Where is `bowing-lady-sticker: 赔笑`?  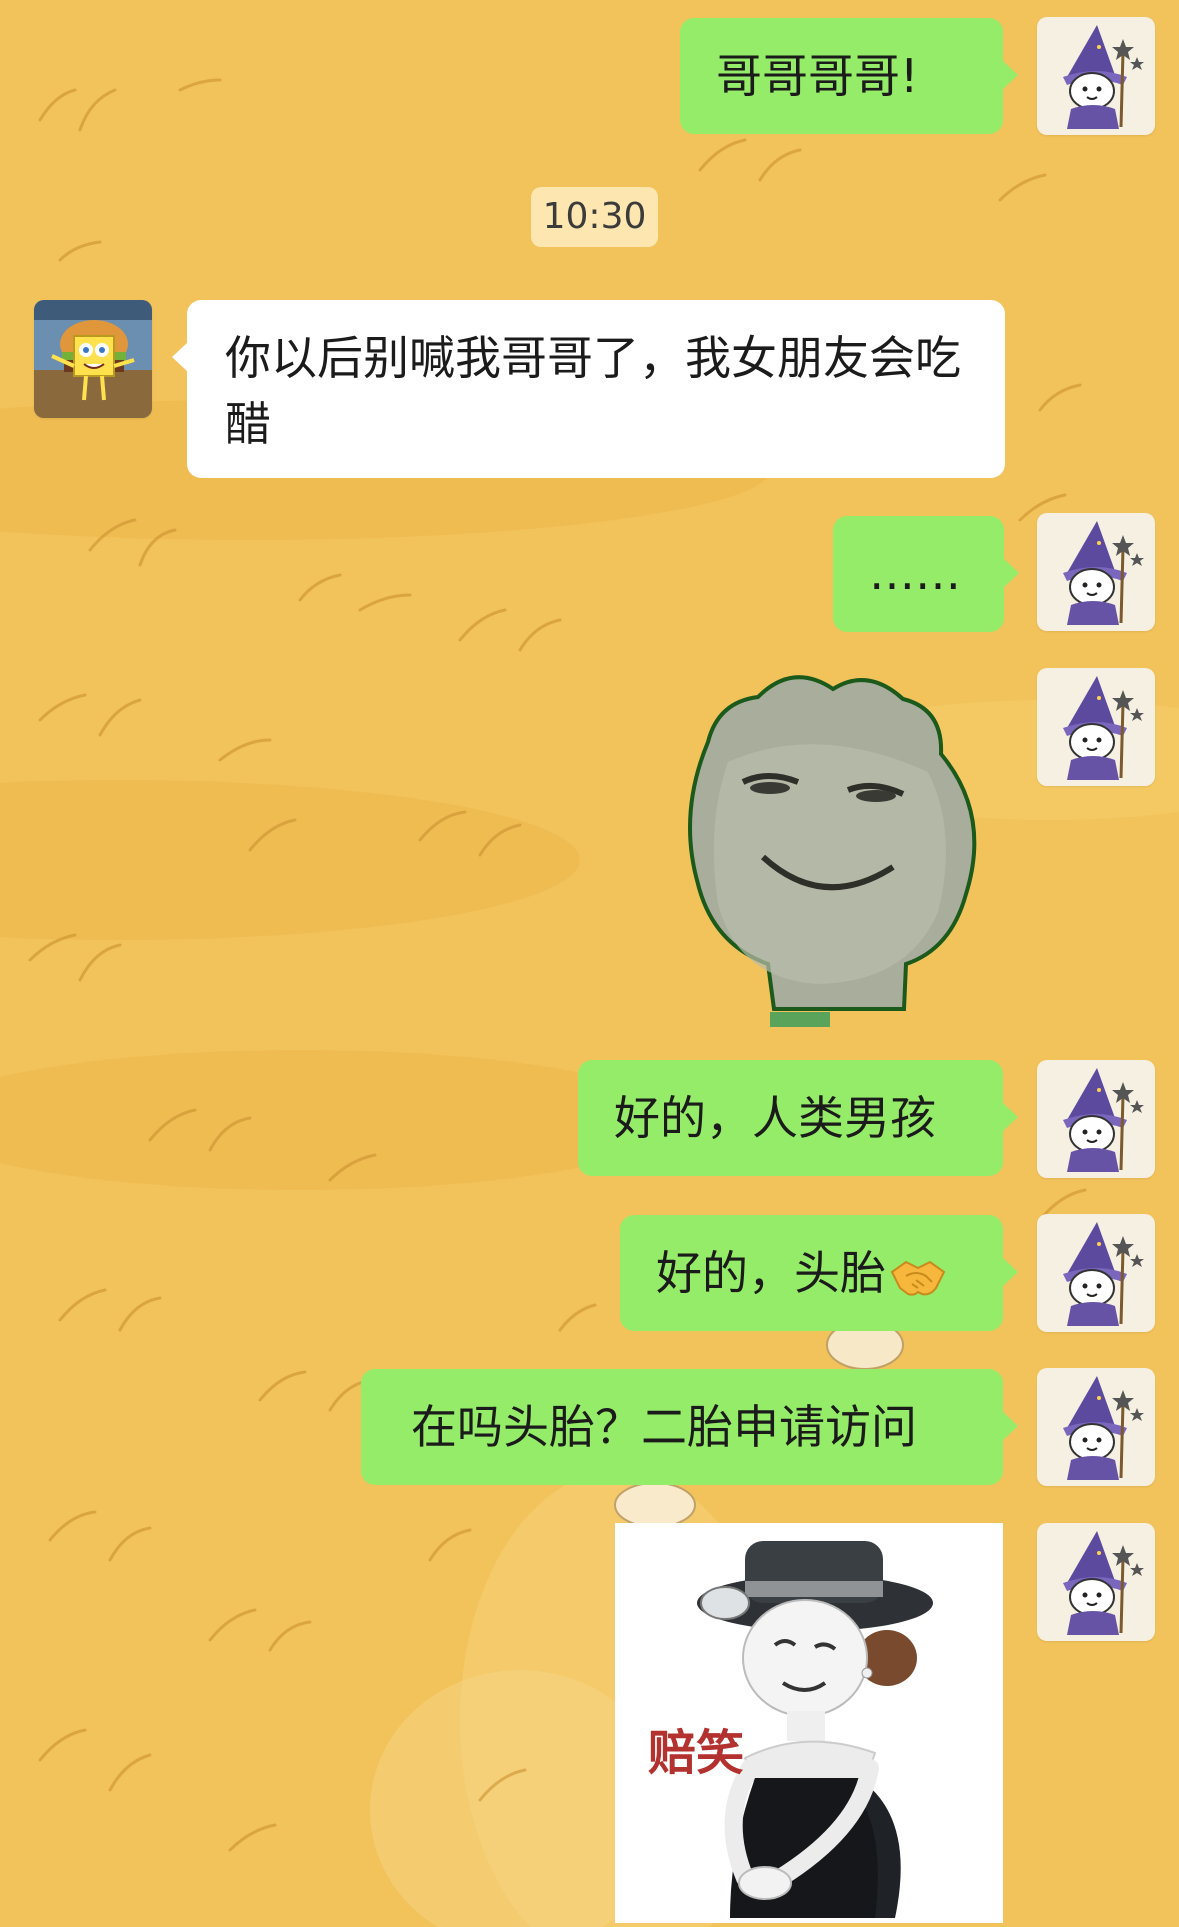 bowing-lady-sticker: 赔笑 is located at coordinates (809, 1723).